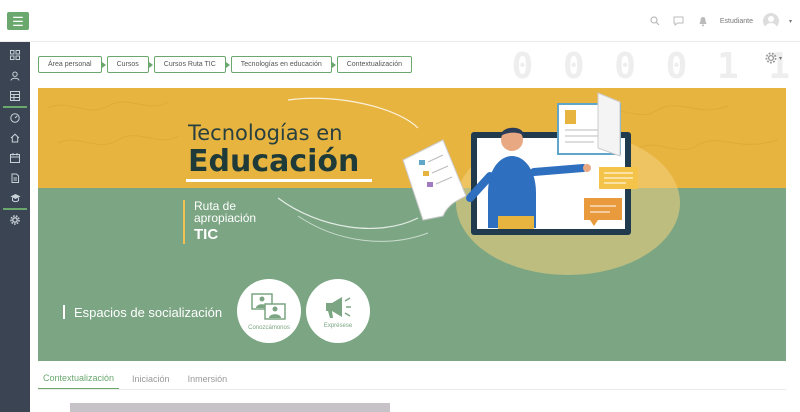  I want to click on bell-icon, so click(703, 21).